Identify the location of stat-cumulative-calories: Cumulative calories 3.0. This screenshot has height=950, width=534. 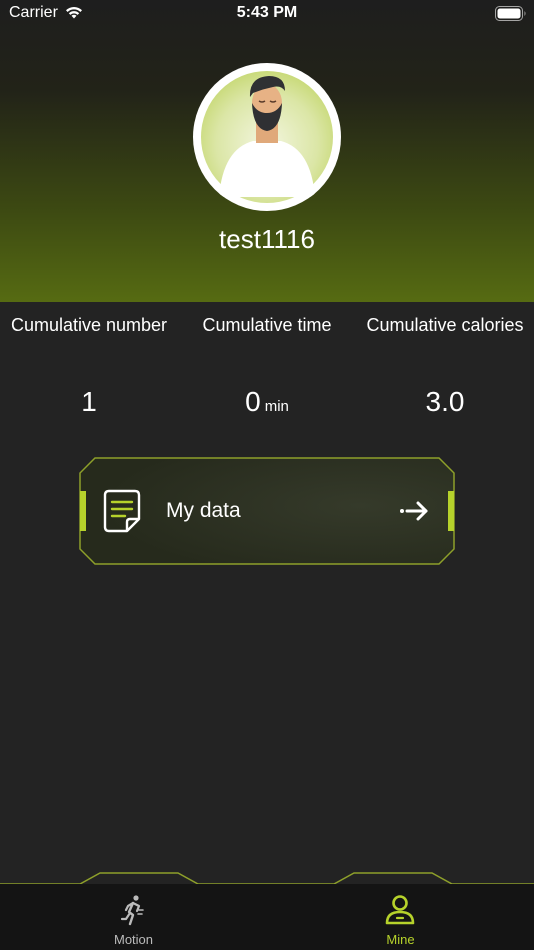
(445, 366).